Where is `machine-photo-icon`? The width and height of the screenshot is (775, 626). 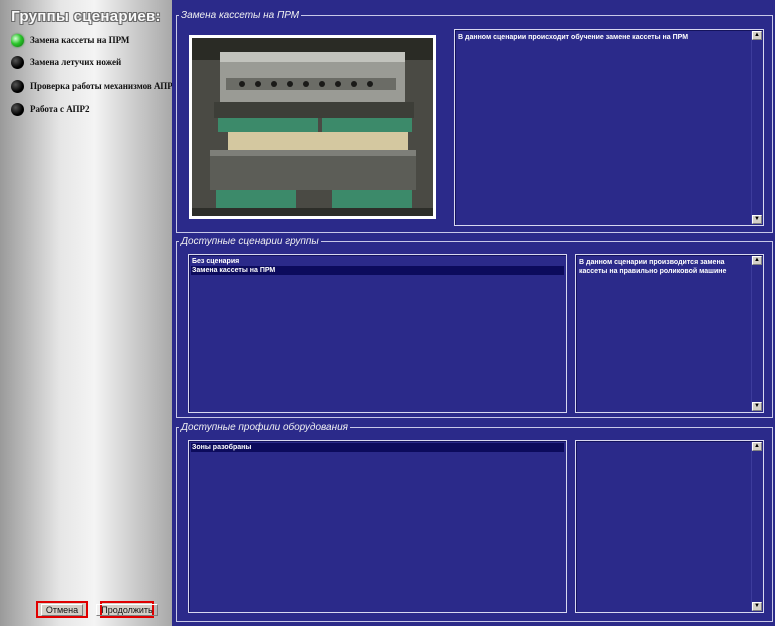
machine-photo-icon is located at coordinates (312, 127).